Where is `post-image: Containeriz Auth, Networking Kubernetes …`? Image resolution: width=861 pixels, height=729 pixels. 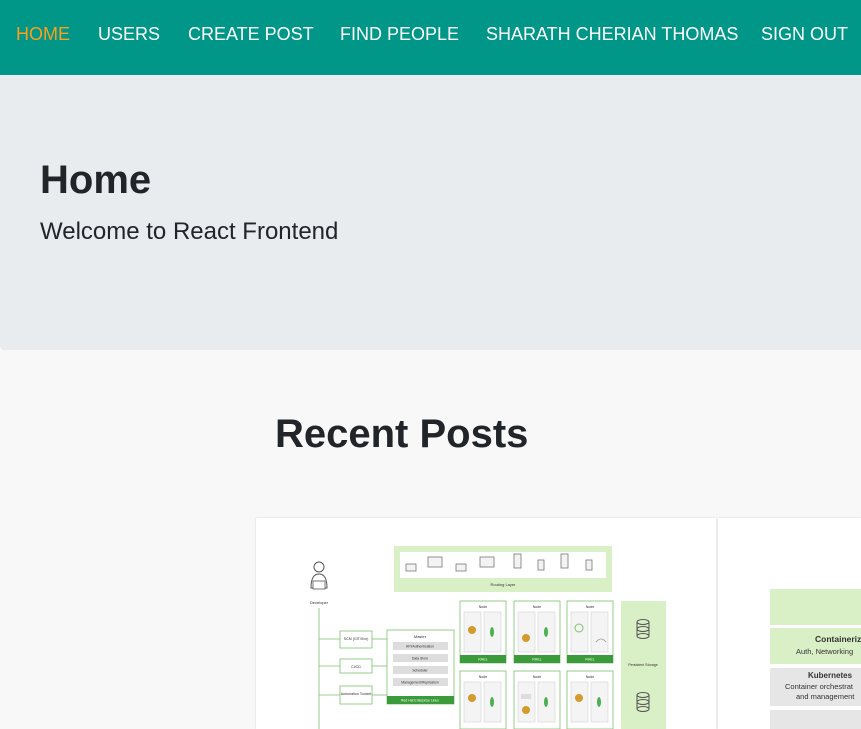 post-image: Containeriz Auth, Networking Kubernetes … is located at coordinates (815, 659).